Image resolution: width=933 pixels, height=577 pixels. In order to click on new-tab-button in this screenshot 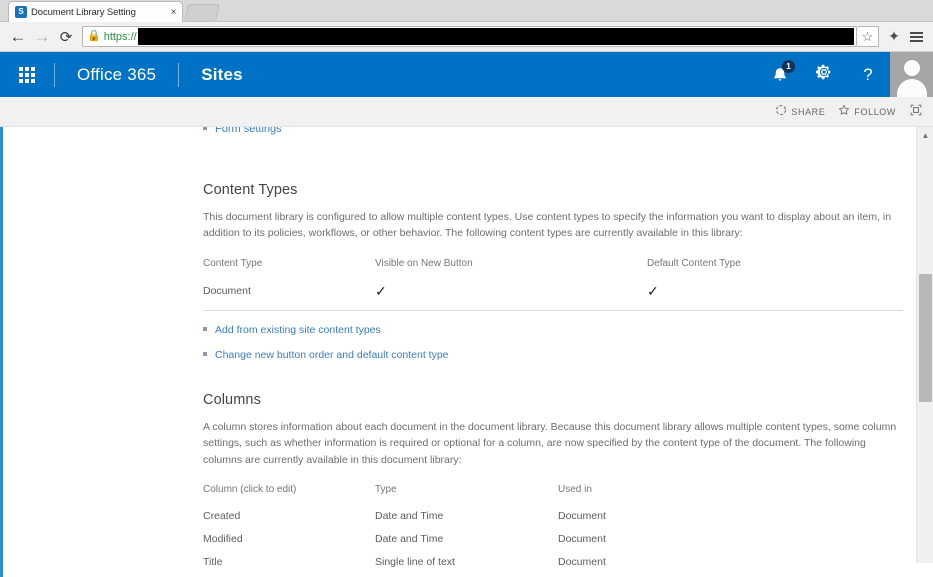, I will do `click(202, 12)`.